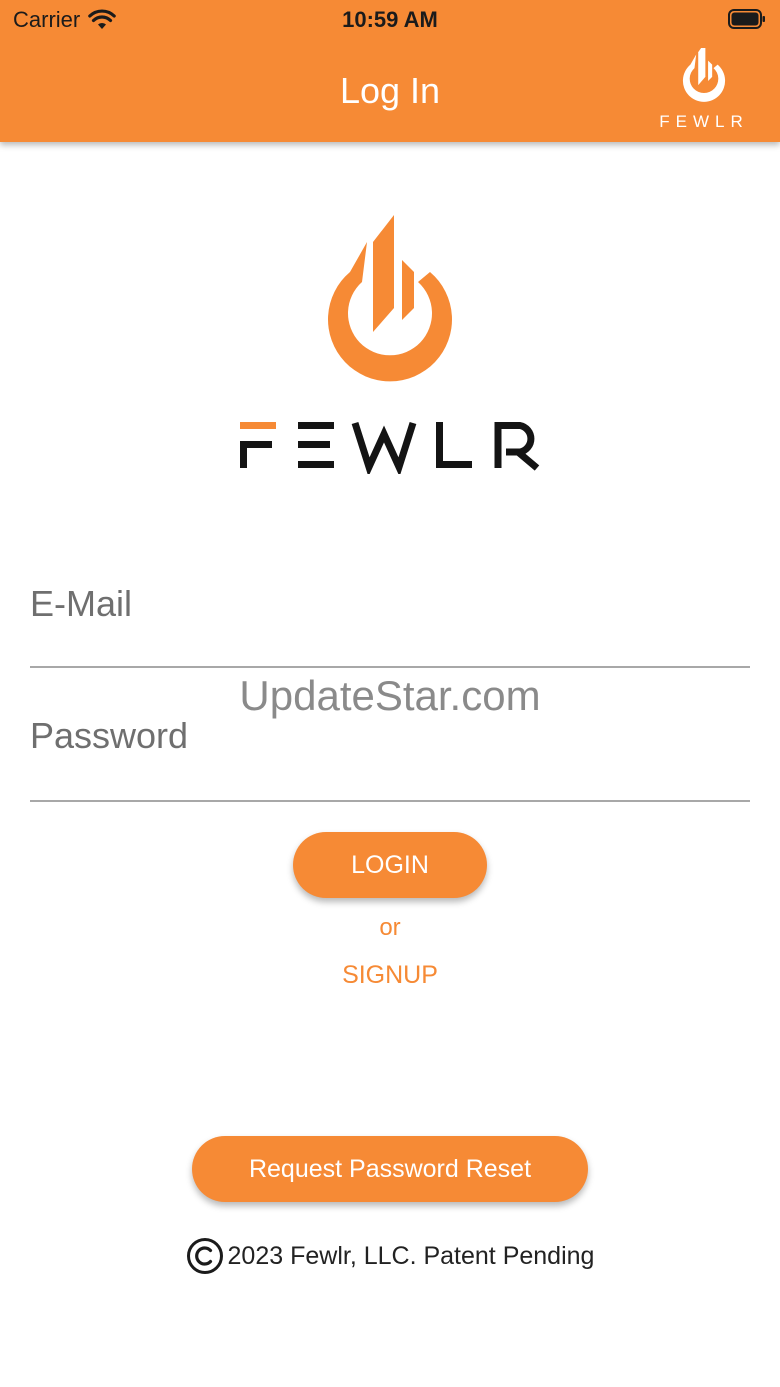 The image size is (780, 1387). What do you see at coordinates (390, 71) in the screenshot?
I see `app-header: Carrier 10:59 AM Log In FEWLR` at bounding box center [390, 71].